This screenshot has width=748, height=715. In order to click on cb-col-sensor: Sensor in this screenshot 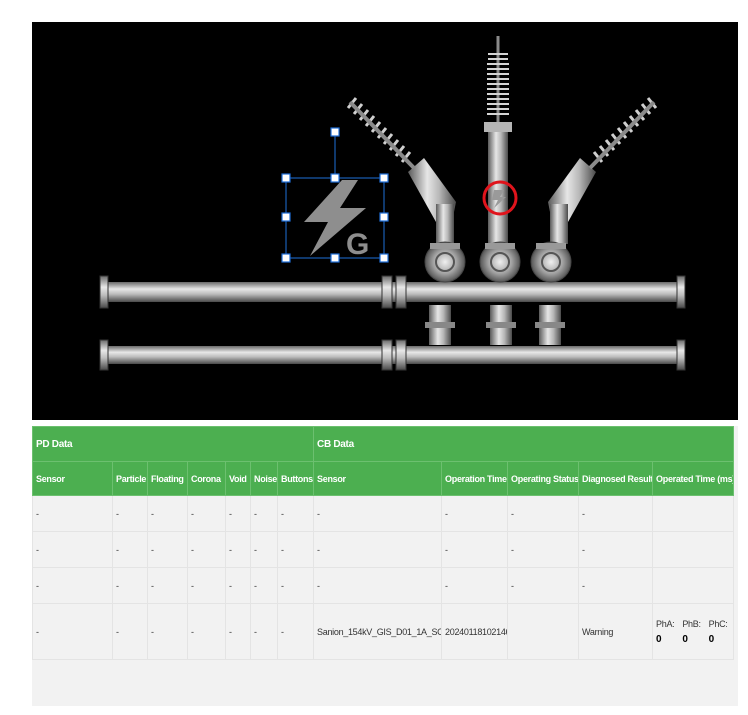, I will do `click(378, 478)`.